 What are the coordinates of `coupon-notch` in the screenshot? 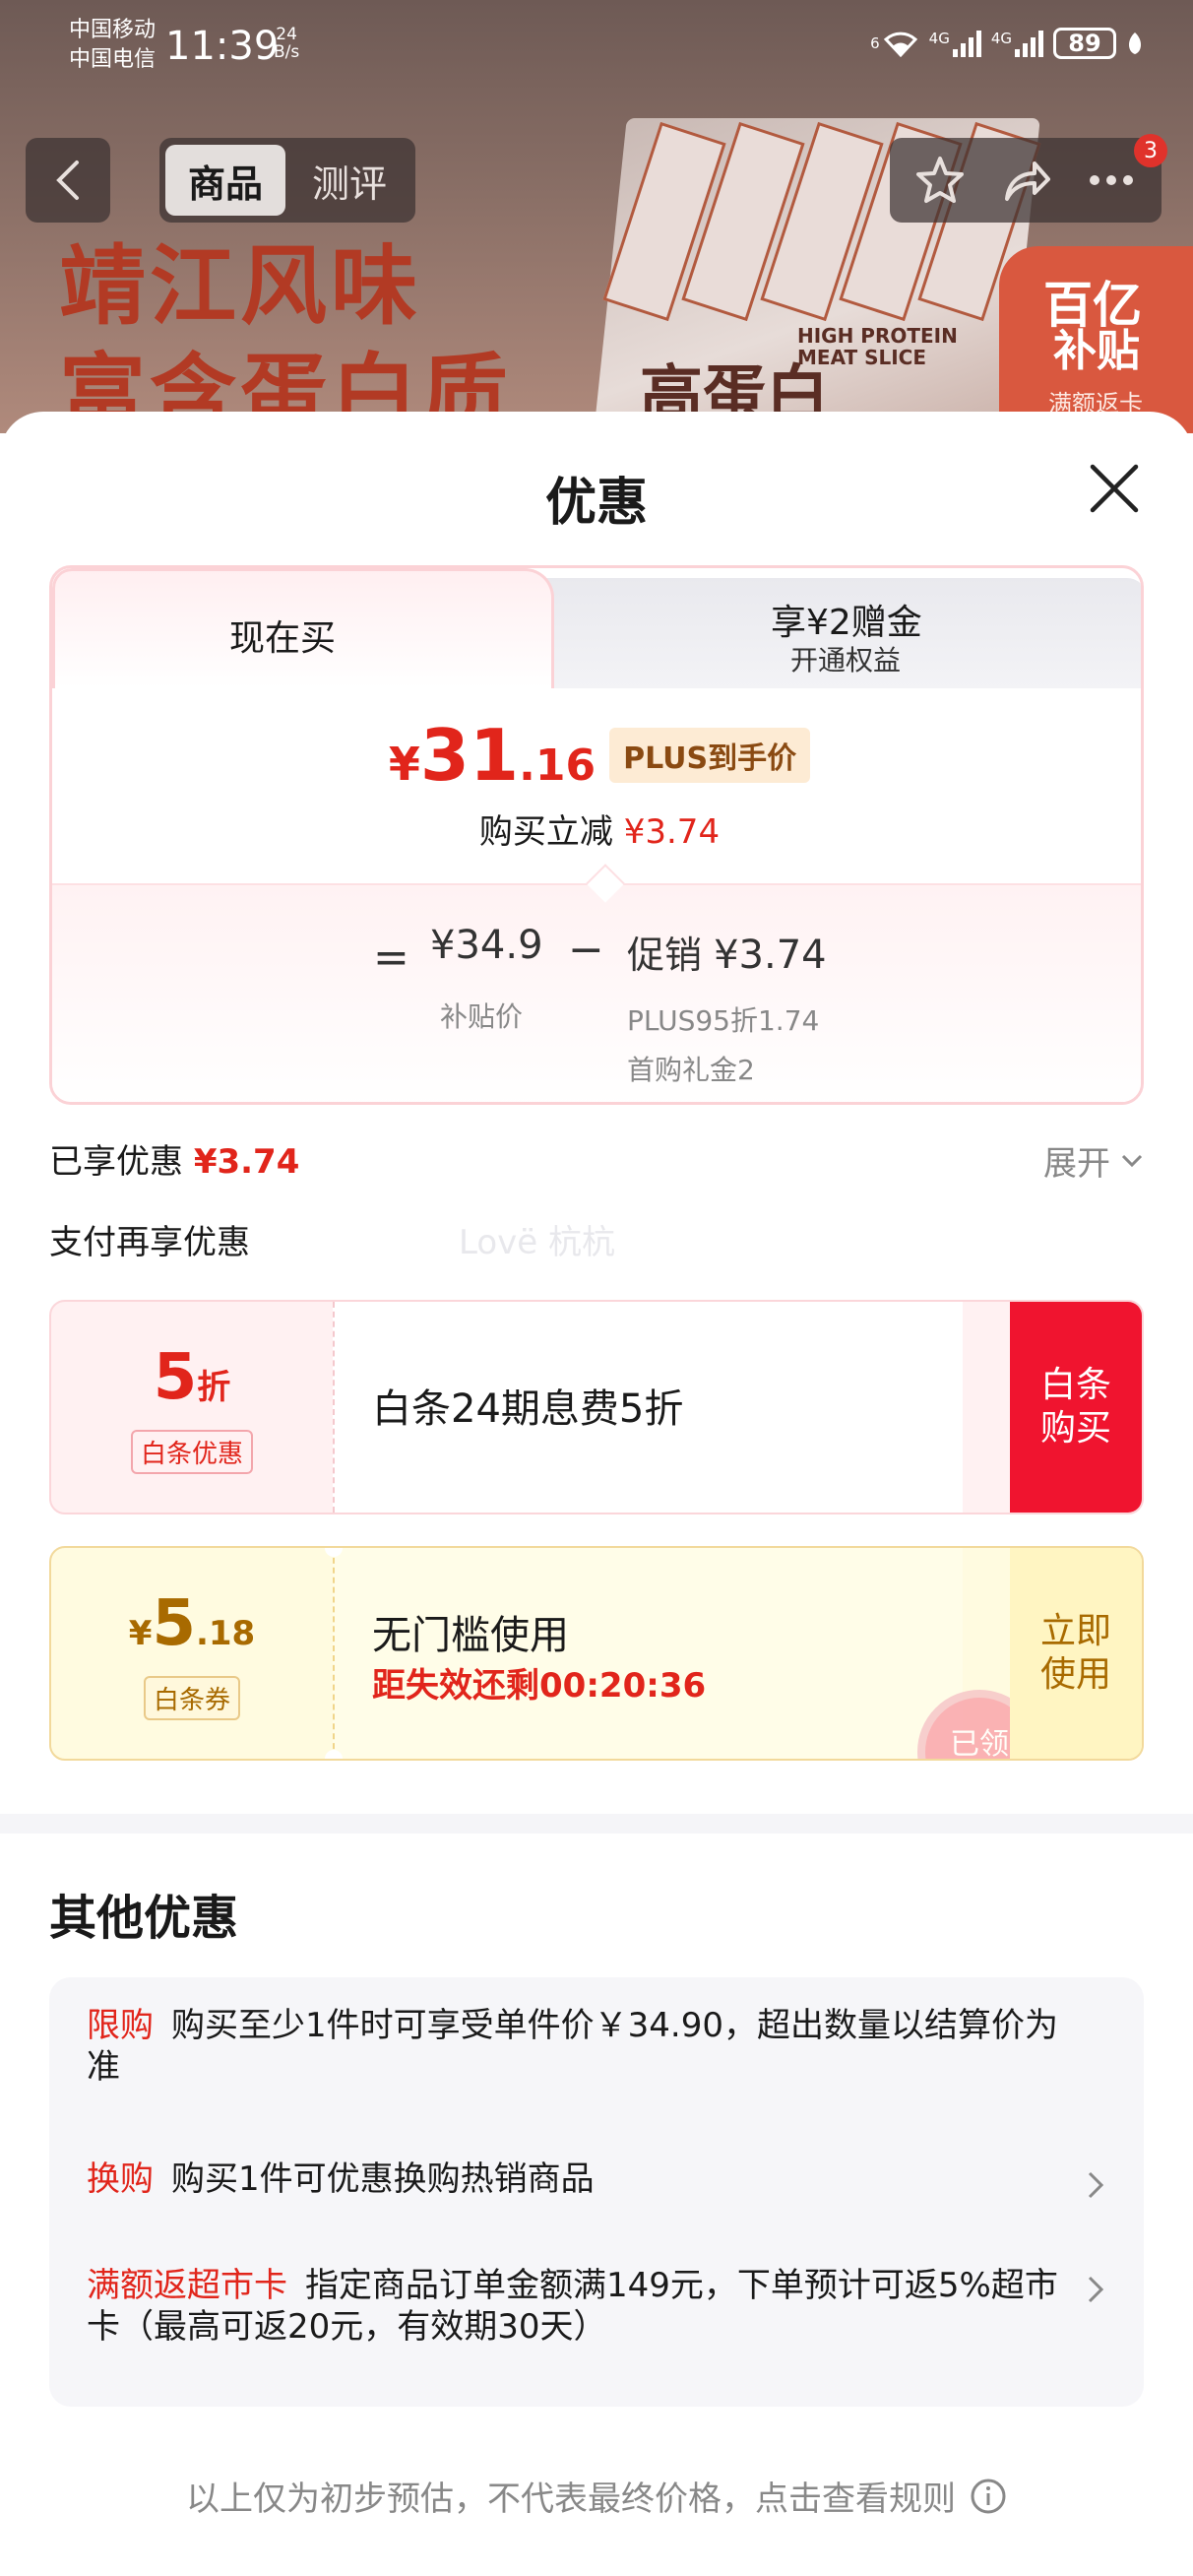 It's located at (334, 1754).